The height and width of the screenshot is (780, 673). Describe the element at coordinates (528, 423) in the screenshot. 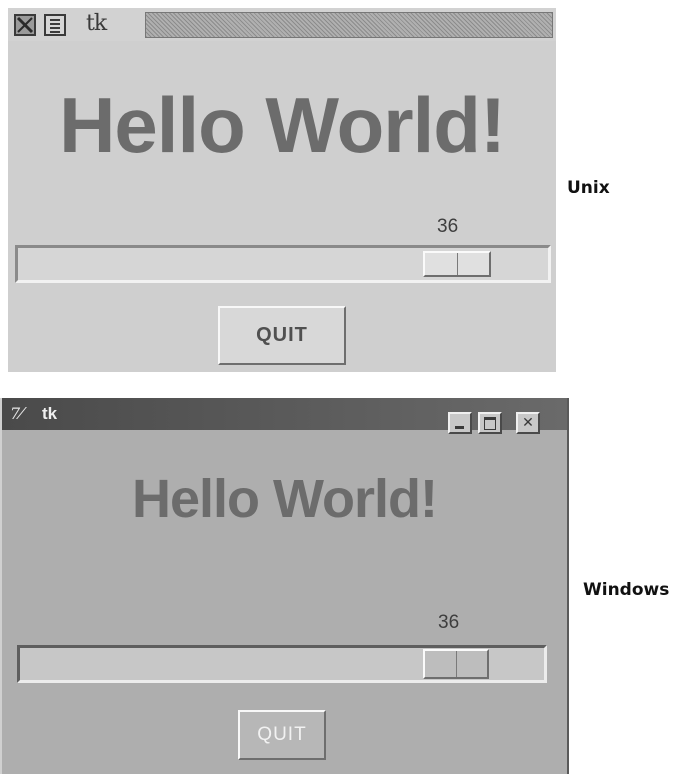

I see `close-icon: ✕` at that location.